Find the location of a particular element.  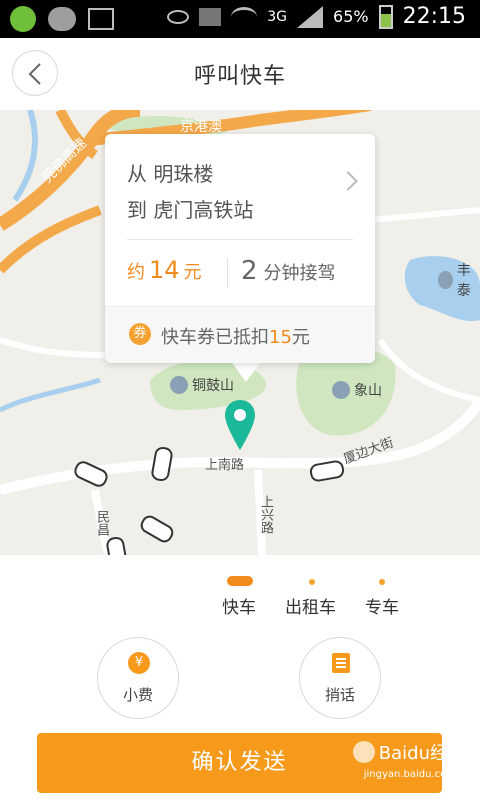

message-button: 捎话 is located at coordinates (340, 678).